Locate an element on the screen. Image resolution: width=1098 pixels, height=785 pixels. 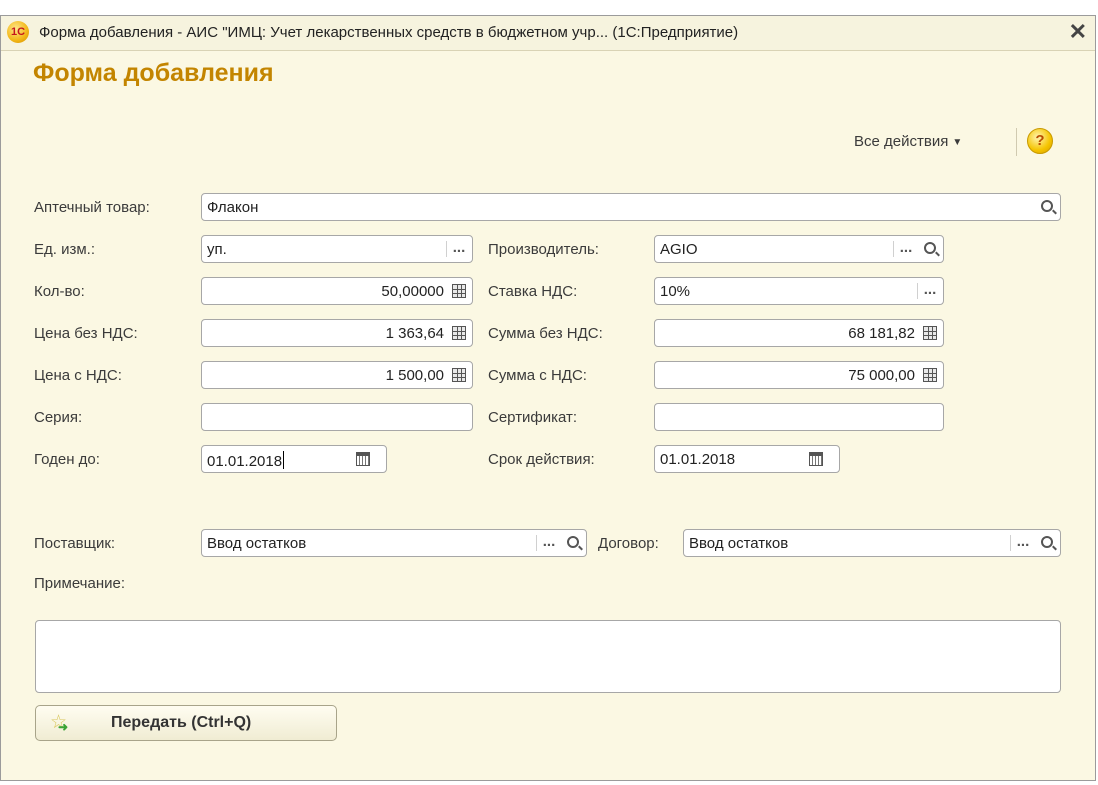
expiry-field: 01.01.2018 is located at coordinates (294, 459).